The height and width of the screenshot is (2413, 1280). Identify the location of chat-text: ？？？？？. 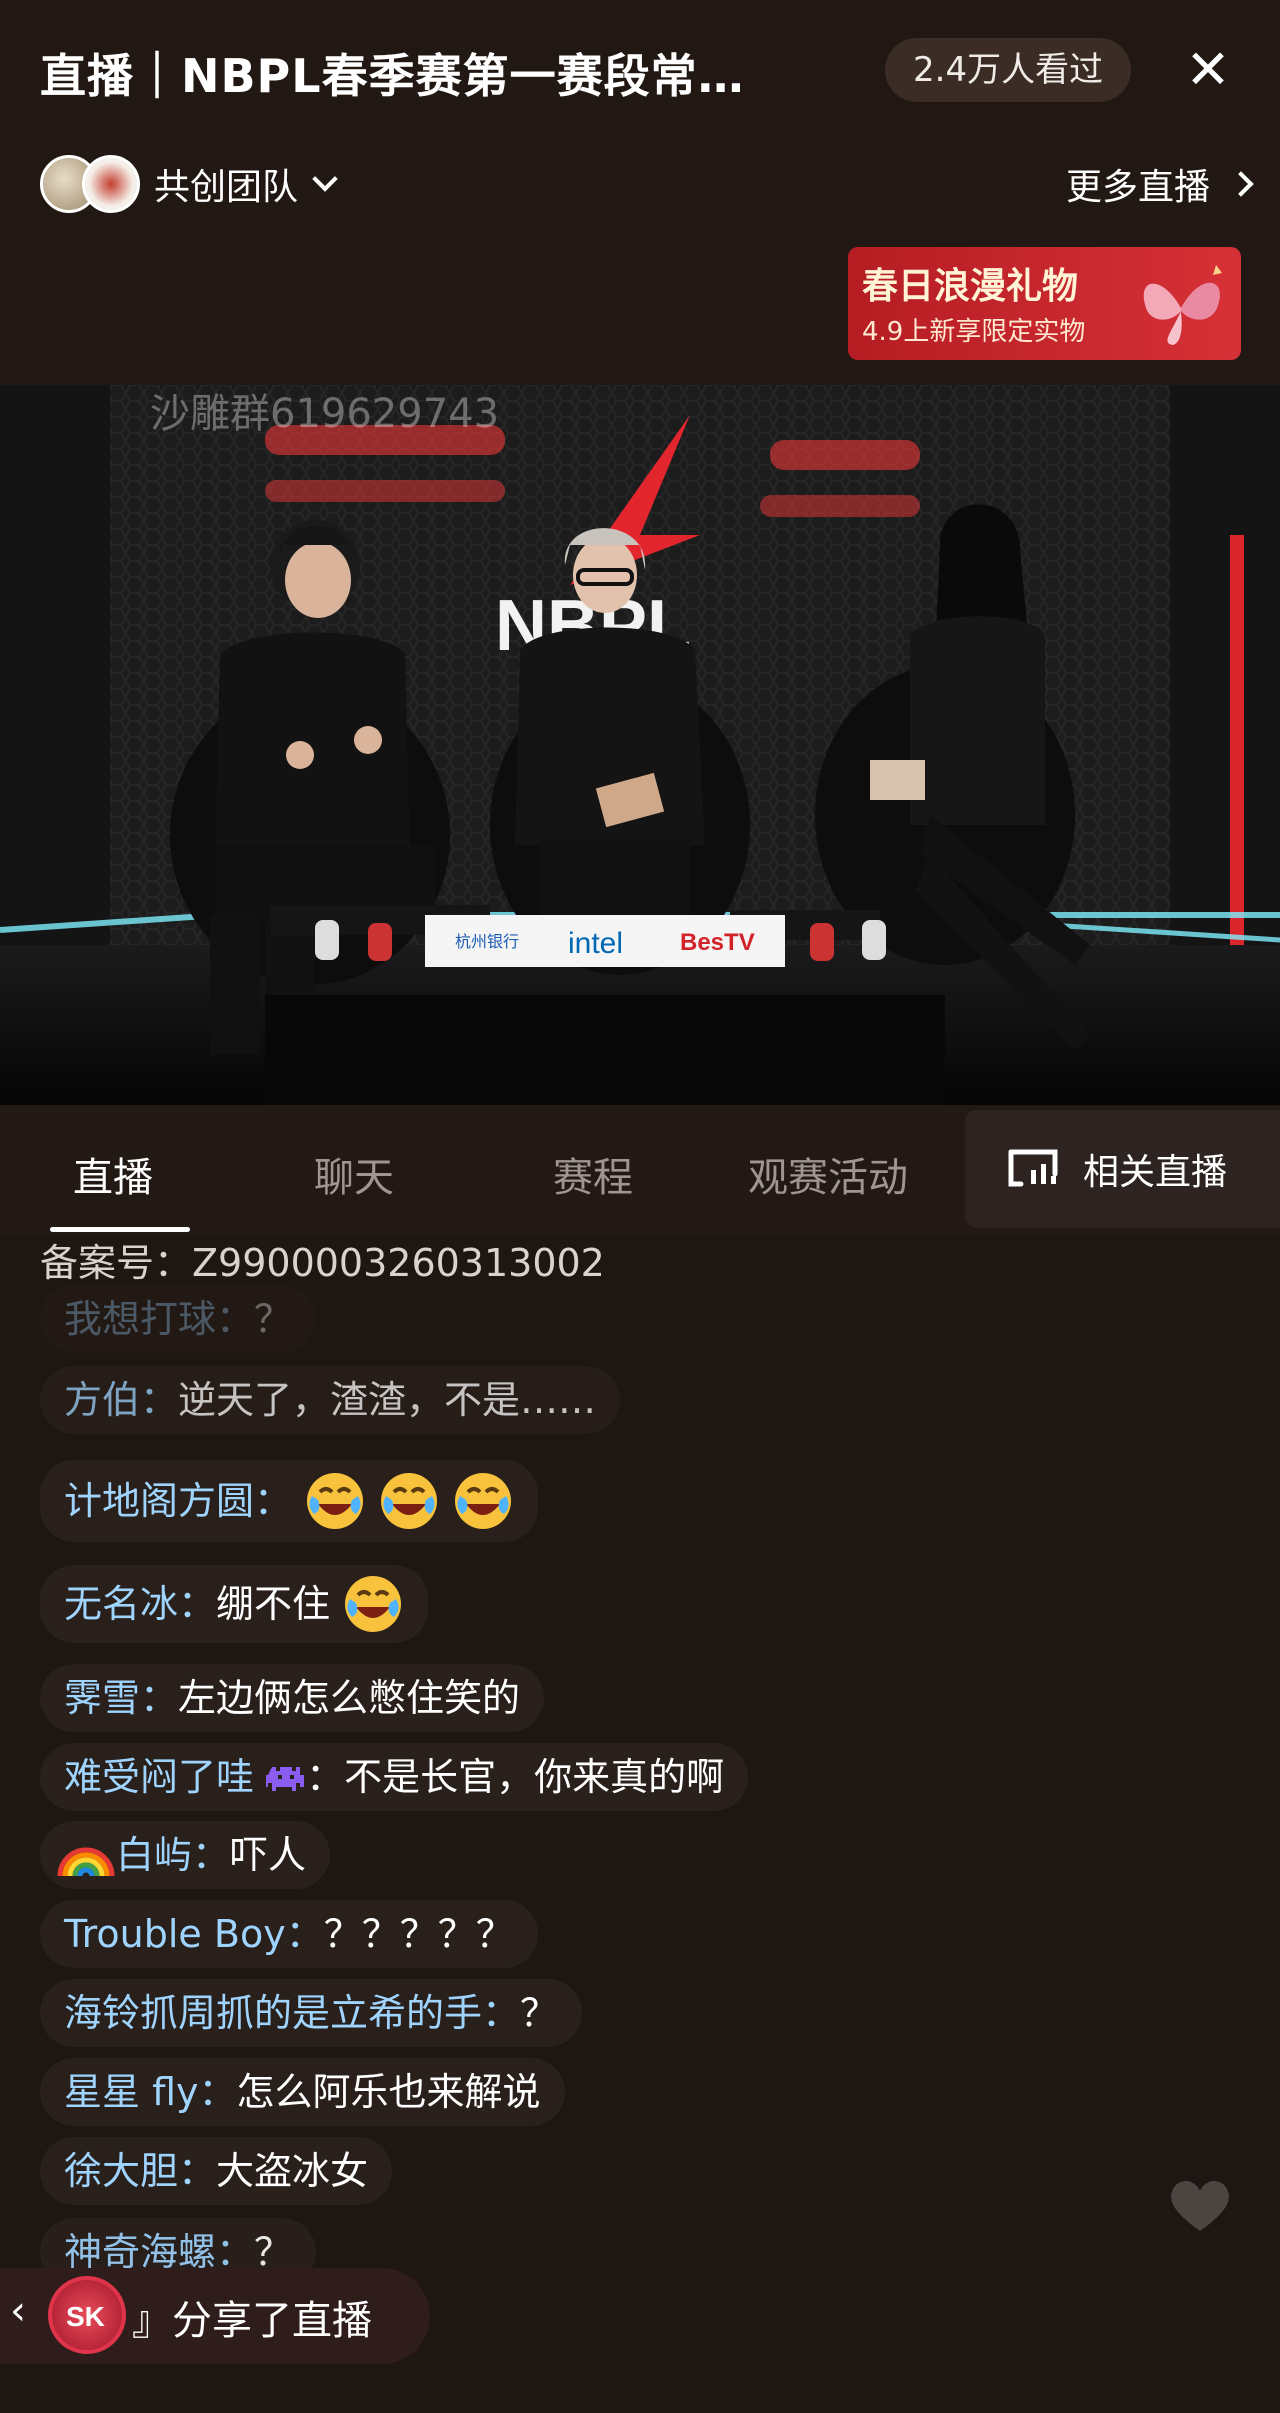
(418, 1934).